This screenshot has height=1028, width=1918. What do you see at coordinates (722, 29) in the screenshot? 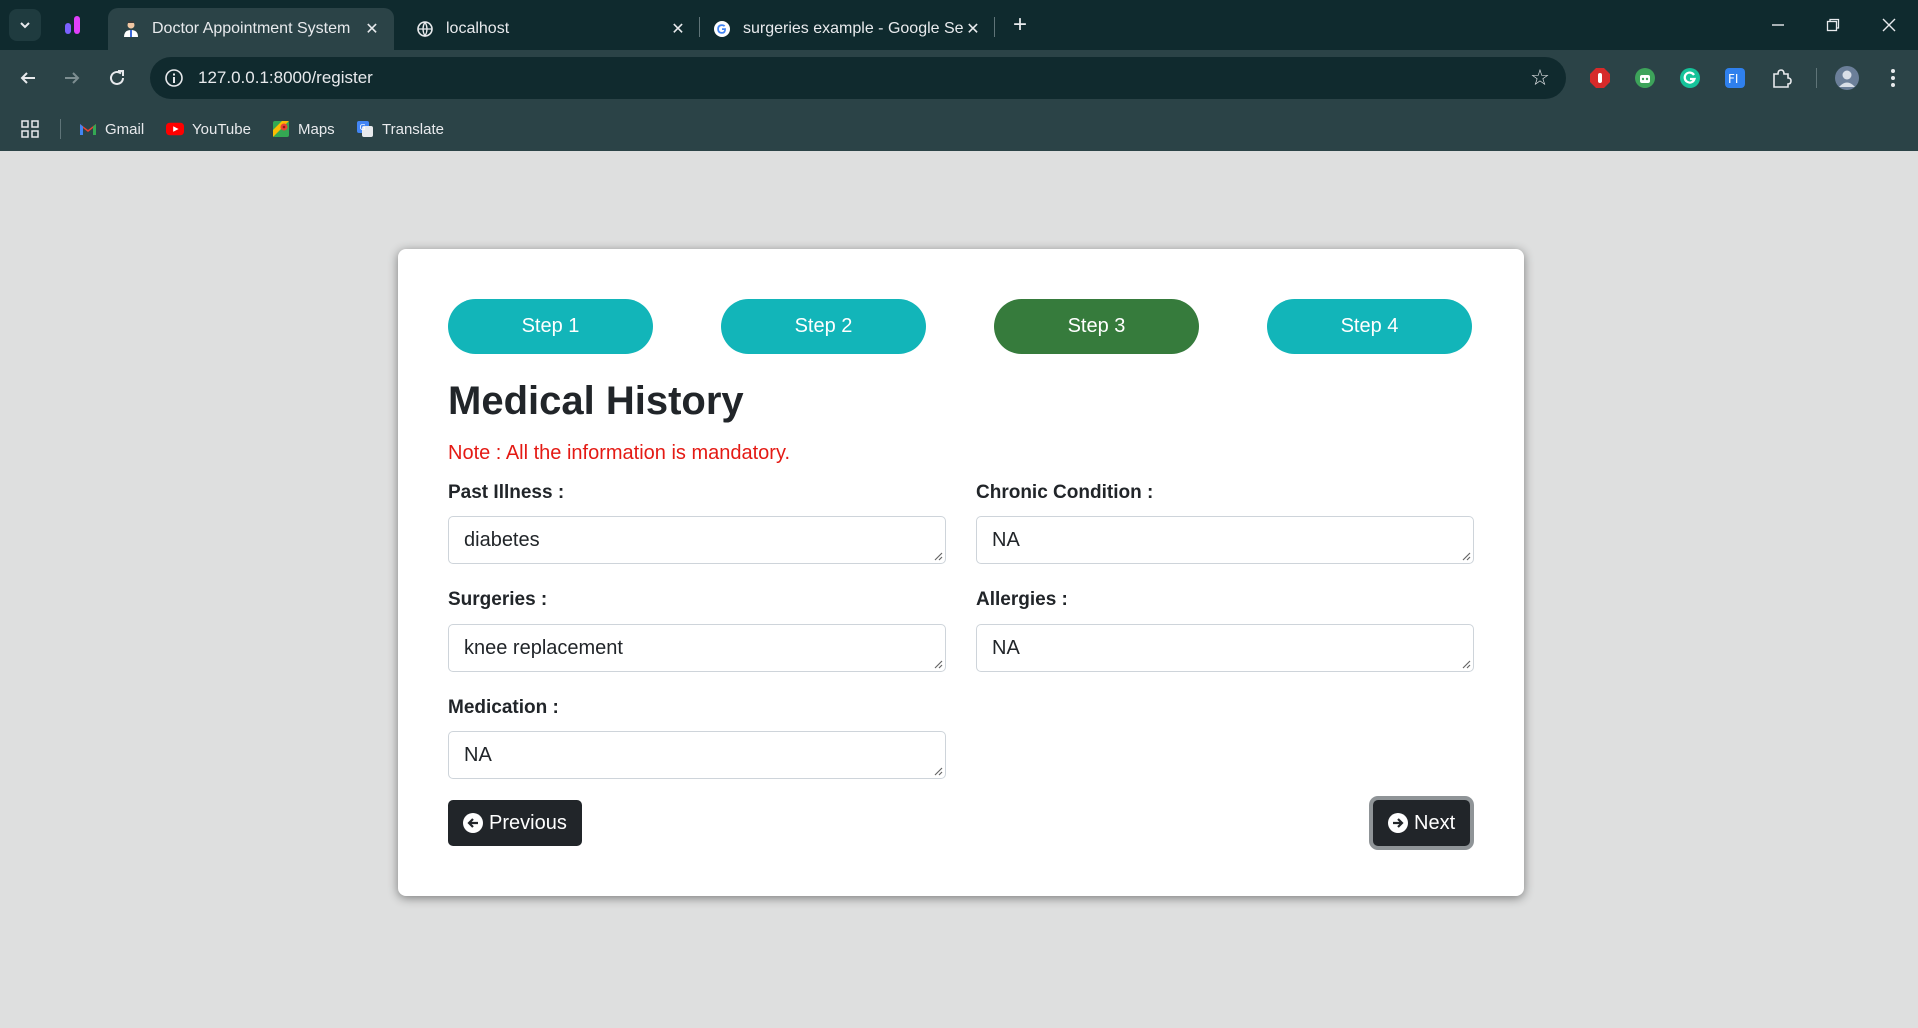
I see `google-icon` at bounding box center [722, 29].